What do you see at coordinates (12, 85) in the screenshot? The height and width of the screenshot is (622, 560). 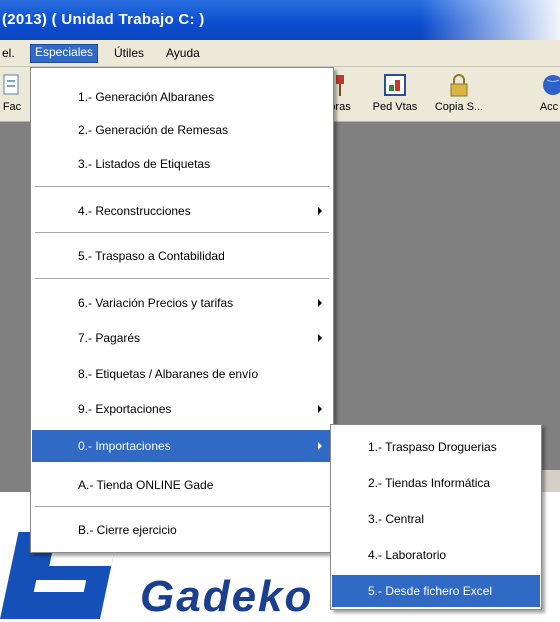 I see `document-icon` at bounding box center [12, 85].